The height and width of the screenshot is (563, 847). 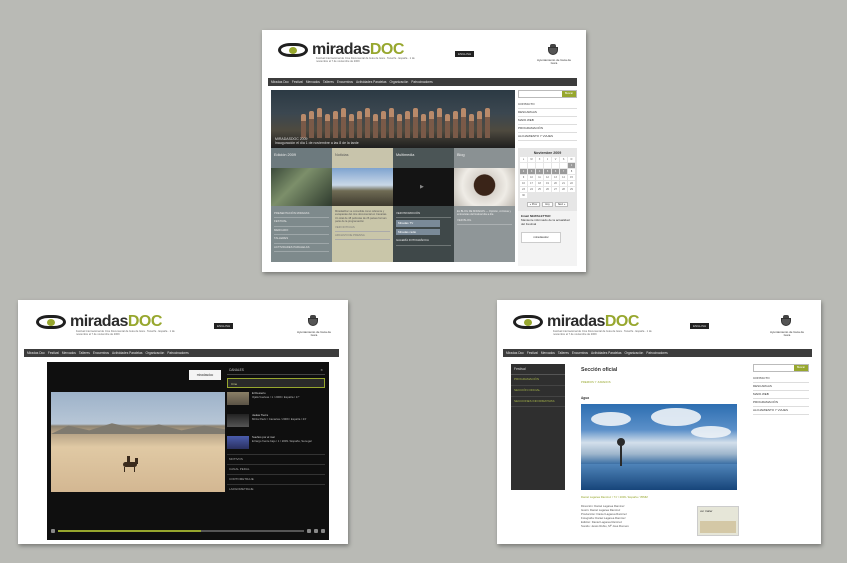 I want to click on calendar-day: 10, so click(x=531, y=177).